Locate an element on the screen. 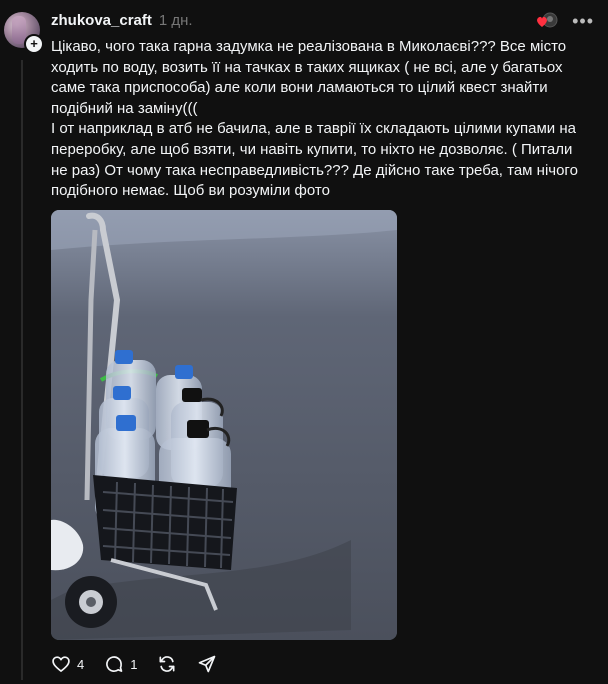  like-button: 4 is located at coordinates (67, 664).